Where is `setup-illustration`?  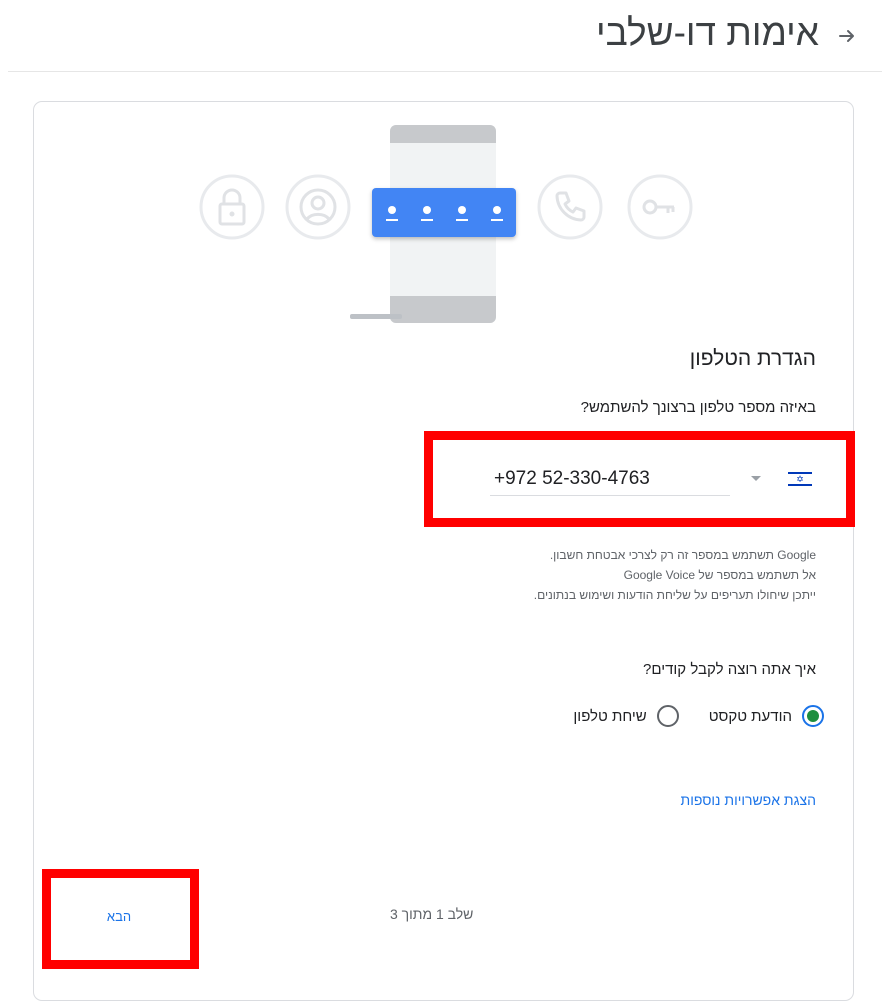
setup-illustration is located at coordinates (450, 225).